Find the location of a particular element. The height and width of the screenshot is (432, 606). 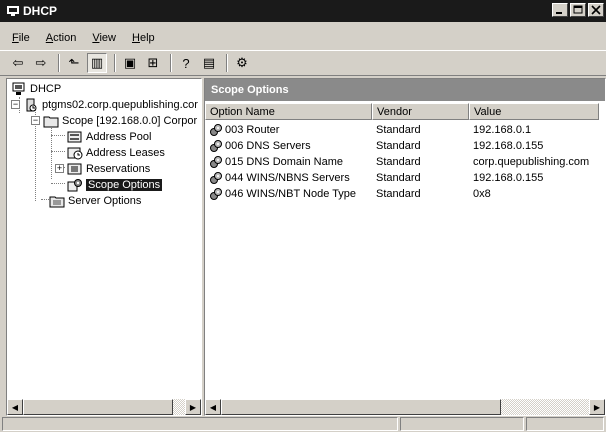

tree-item-address-pool: Address Pool is located at coordinates (109, 137).